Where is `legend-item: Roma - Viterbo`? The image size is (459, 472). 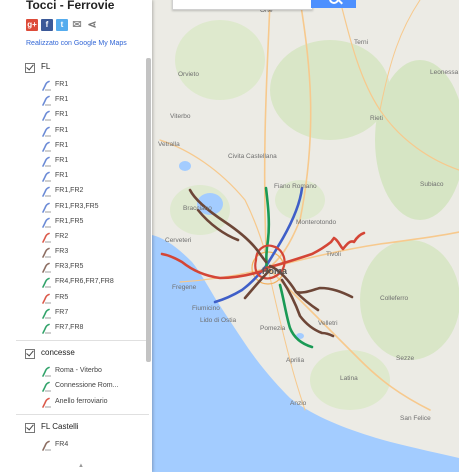 legend-item: Roma - Viterbo is located at coordinates (82, 371).